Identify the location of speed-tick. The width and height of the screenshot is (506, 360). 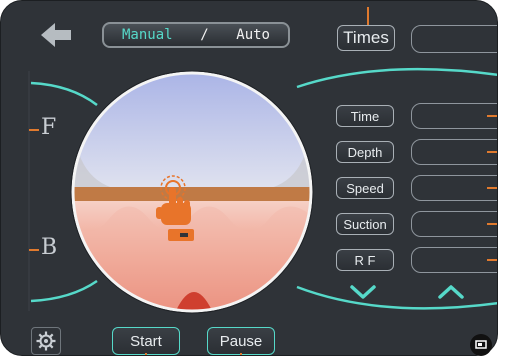
(492, 188).